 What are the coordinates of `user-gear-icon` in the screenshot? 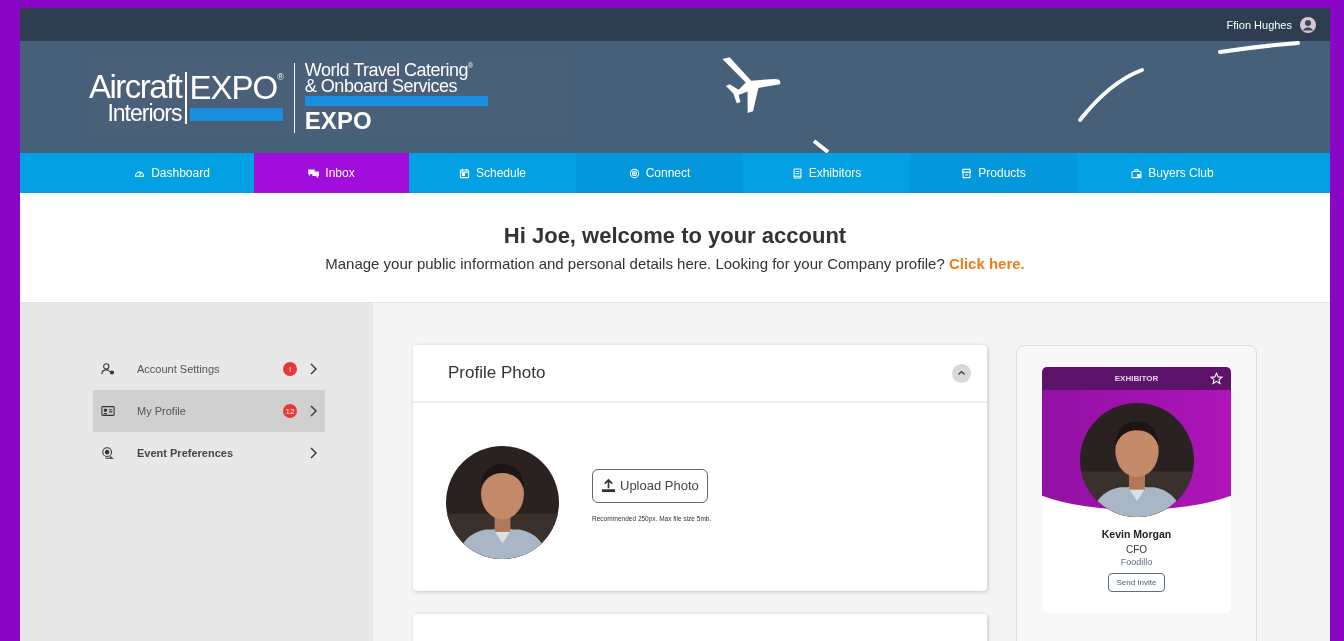 It's located at (108, 369).